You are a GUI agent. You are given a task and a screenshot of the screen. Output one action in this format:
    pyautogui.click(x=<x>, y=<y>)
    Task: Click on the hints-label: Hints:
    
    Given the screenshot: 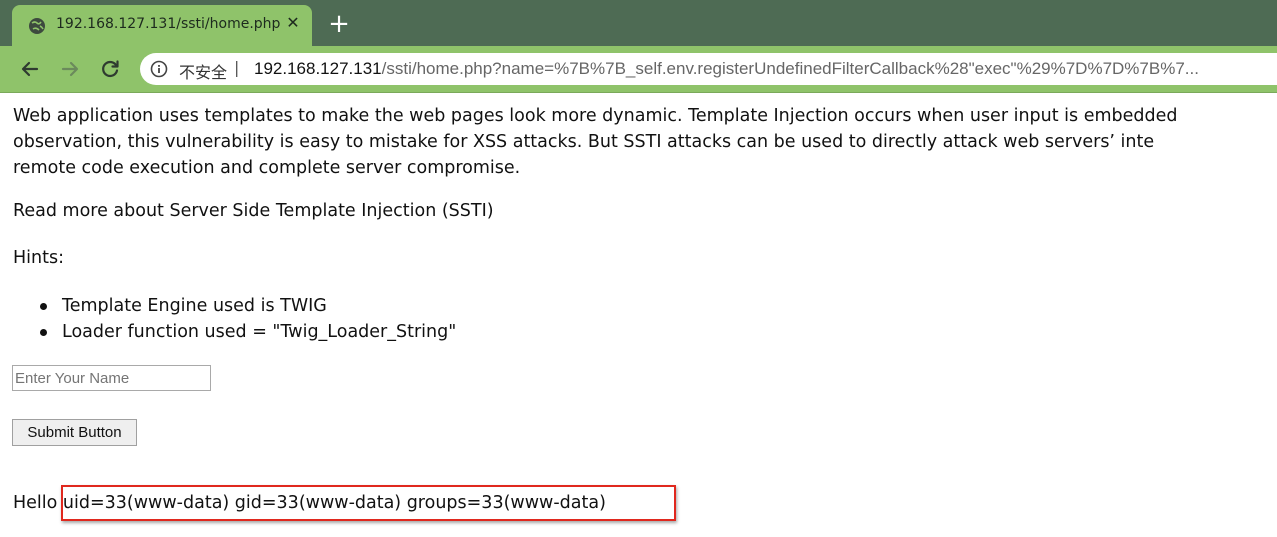 What is the action you would take?
    pyautogui.click(x=38, y=258)
    